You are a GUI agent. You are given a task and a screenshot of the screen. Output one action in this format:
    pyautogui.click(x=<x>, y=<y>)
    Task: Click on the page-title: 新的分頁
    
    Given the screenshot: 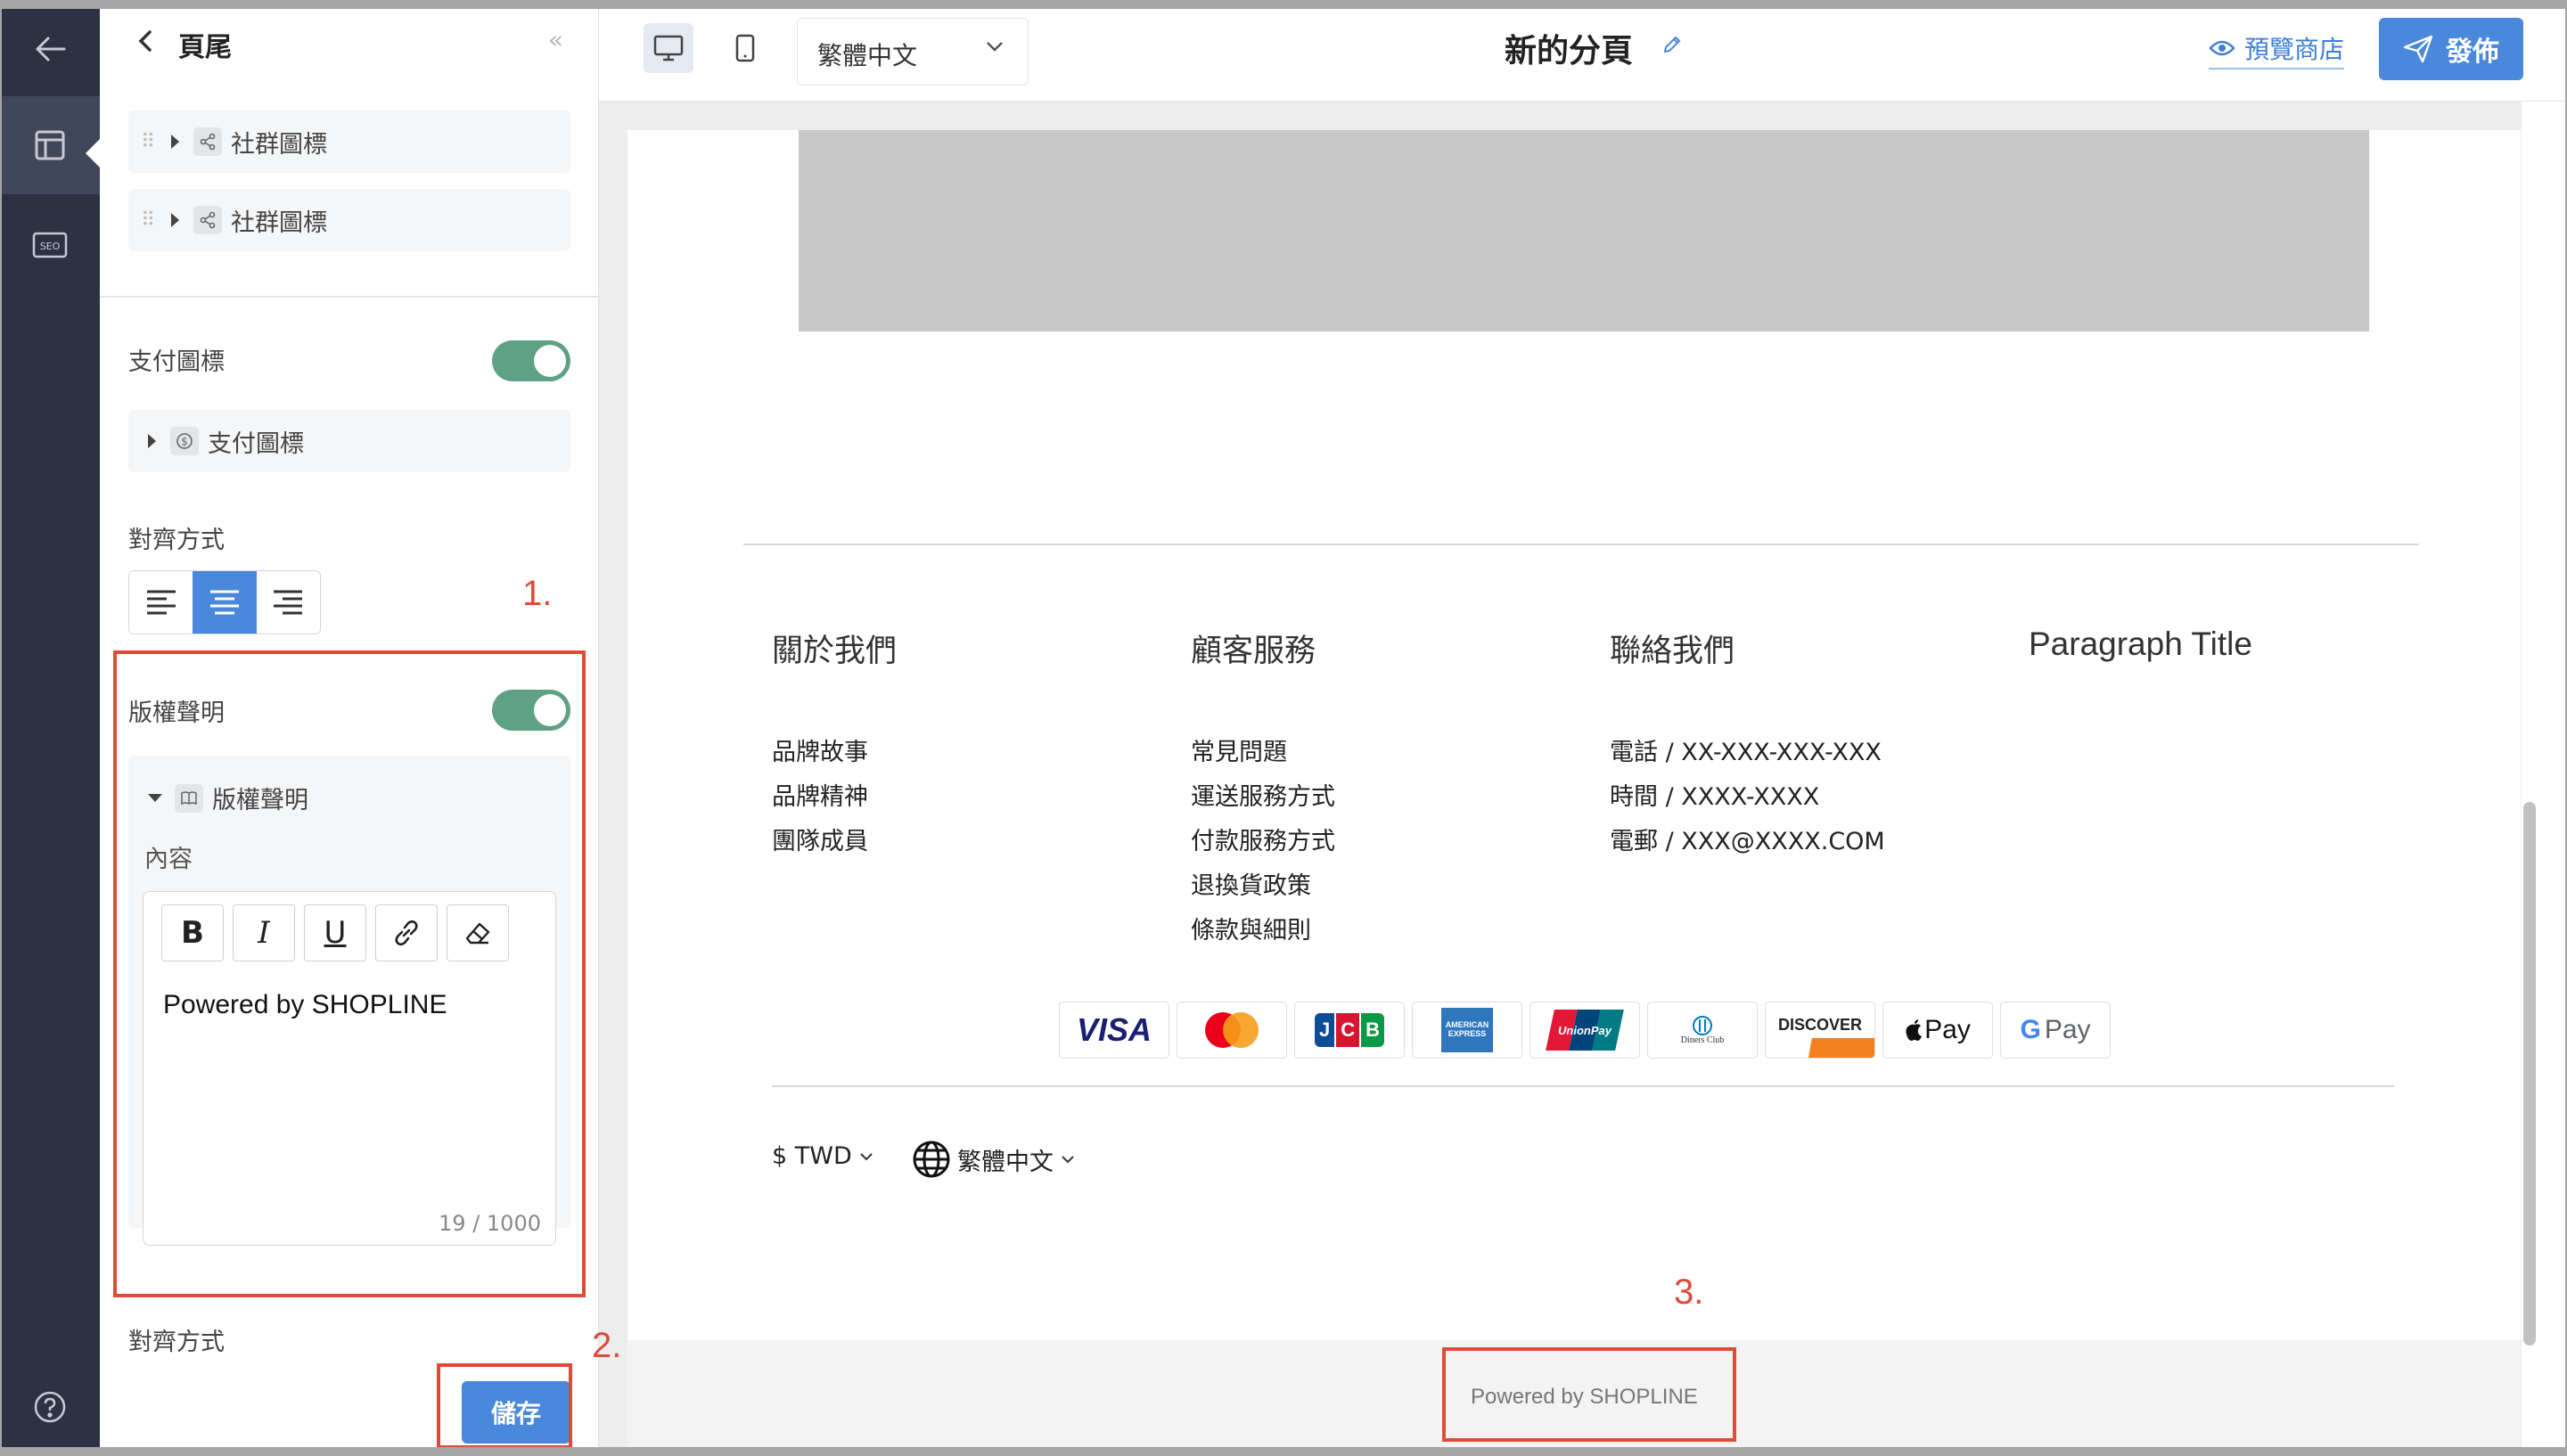 What is the action you would take?
    pyautogui.click(x=1569, y=51)
    